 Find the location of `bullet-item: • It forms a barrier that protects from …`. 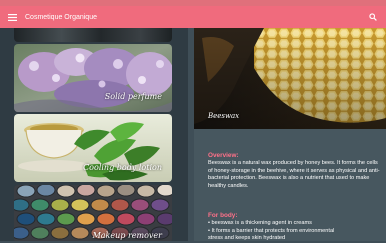

bullet-item: • It forms a barrier that protects from … is located at coordinates (271, 230).